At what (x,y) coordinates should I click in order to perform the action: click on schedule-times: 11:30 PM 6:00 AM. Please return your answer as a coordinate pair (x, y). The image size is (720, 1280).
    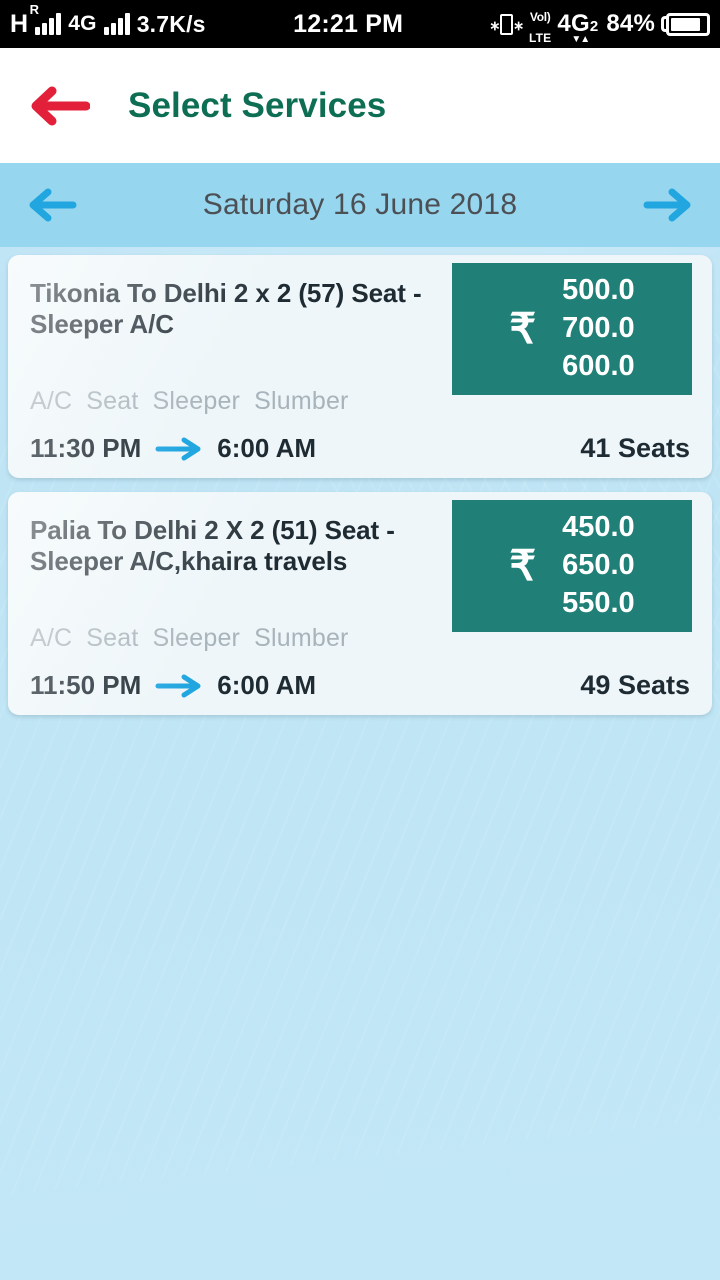
    Looking at the image, I should click on (173, 448).